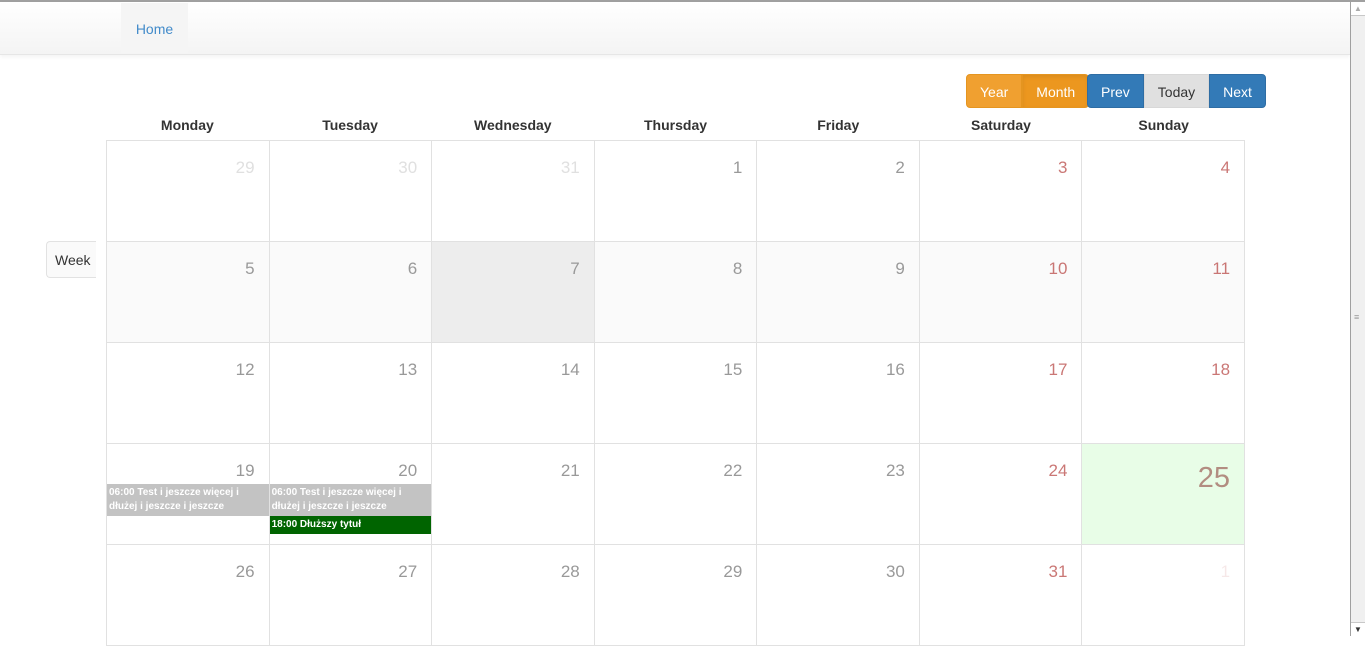 This screenshot has width=1365, height=646. What do you see at coordinates (1220, 370) in the screenshot?
I see `day-number: 18` at bounding box center [1220, 370].